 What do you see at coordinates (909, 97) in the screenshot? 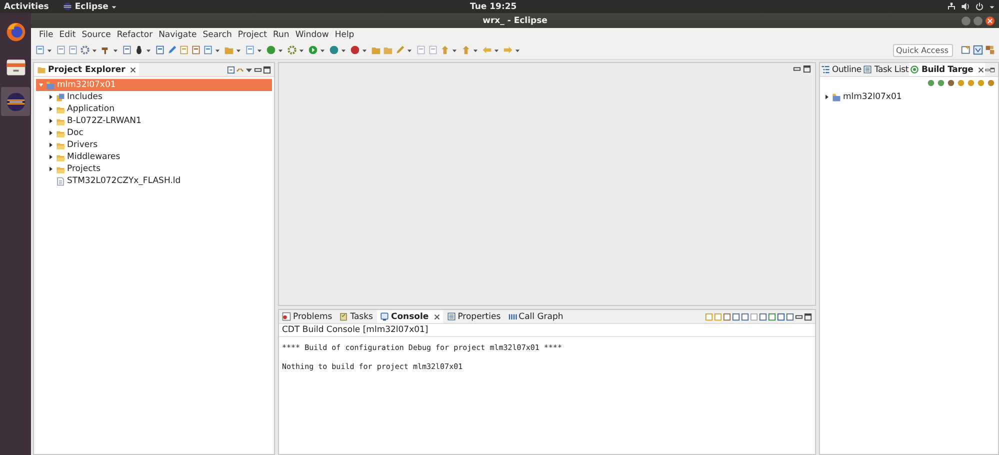
I see `tree-item: mlm32l07x01` at bounding box center [909, 97].